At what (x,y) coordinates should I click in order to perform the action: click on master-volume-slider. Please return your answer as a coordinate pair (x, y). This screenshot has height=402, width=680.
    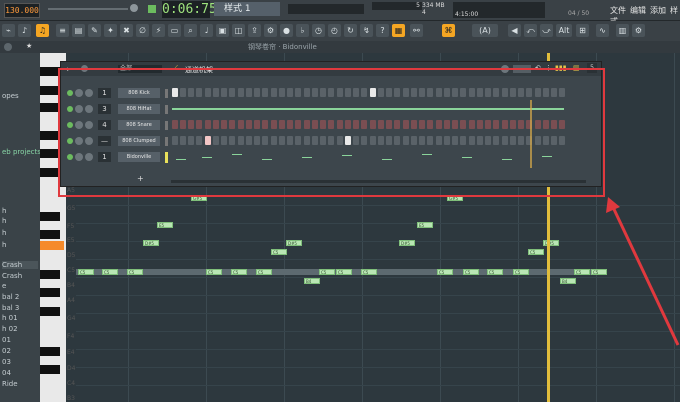
    Looking at the image, I should click on (88, 9).